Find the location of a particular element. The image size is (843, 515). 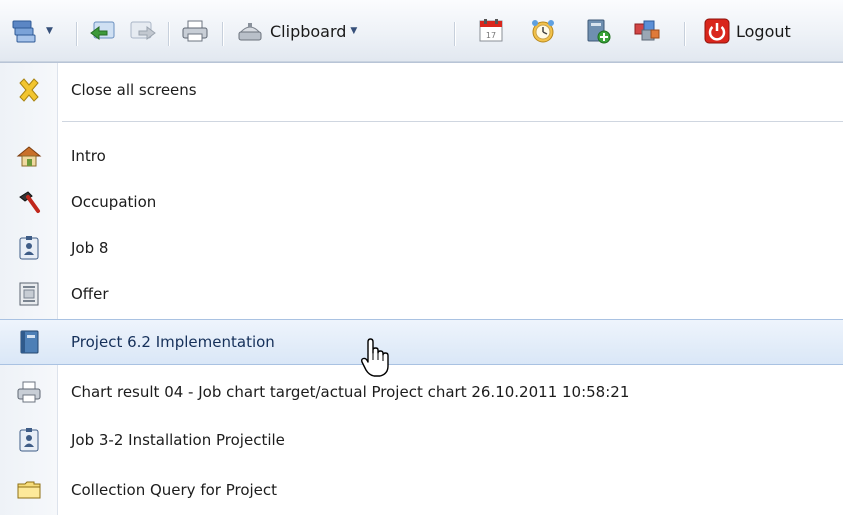

new-document-button is located at coordinates (598, 31).